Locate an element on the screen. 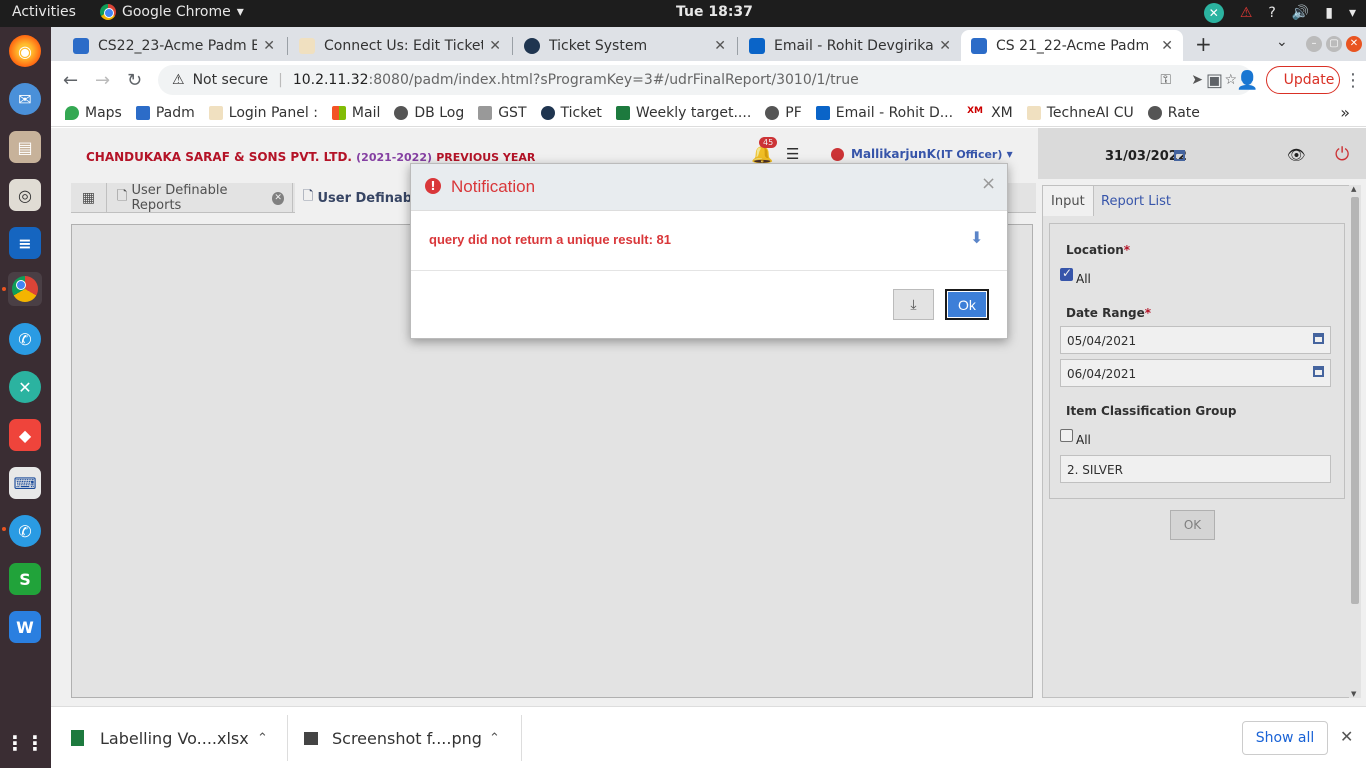 The image size is (1366, 768). firefox-icon: ◉ is located at coordinates (25, 51).